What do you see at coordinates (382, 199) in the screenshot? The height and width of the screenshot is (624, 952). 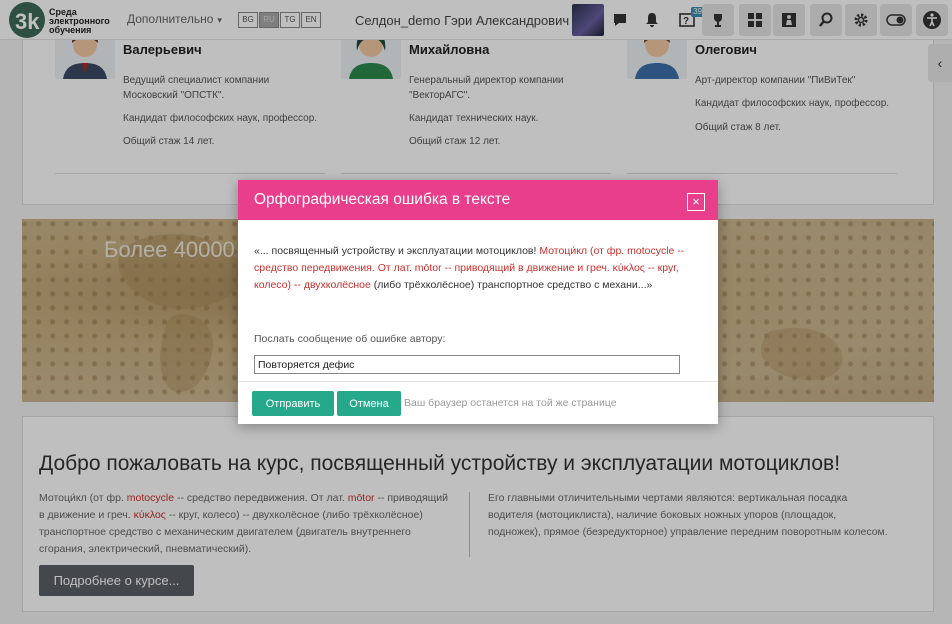 I see `dialog-title: Орфографическая ошибка в тексте` at bounding box center [382, 199].